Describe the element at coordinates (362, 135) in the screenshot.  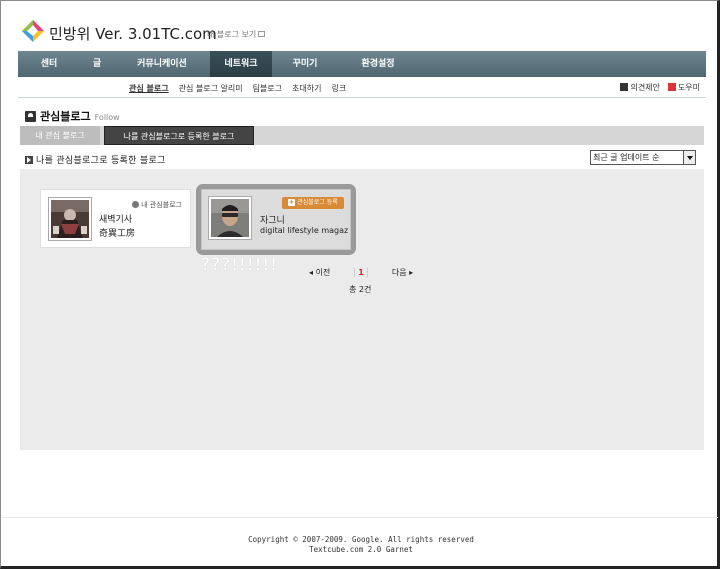
I see `tab-bar: 내 관심 블로그 나를 관심블로그로 등록한 블로그` at that location.